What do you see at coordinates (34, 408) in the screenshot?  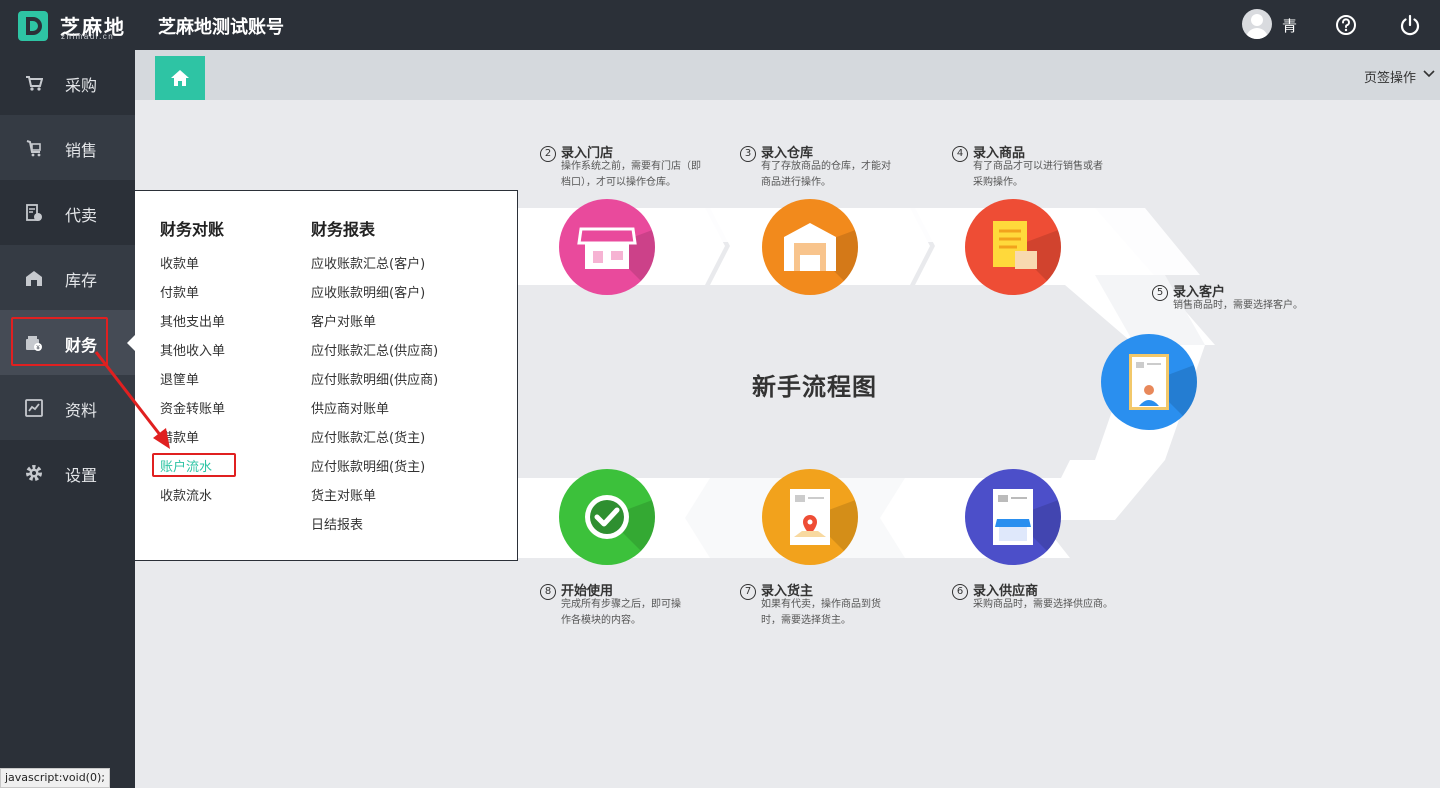 I see `data-icon` at bounding box center [34, 408].